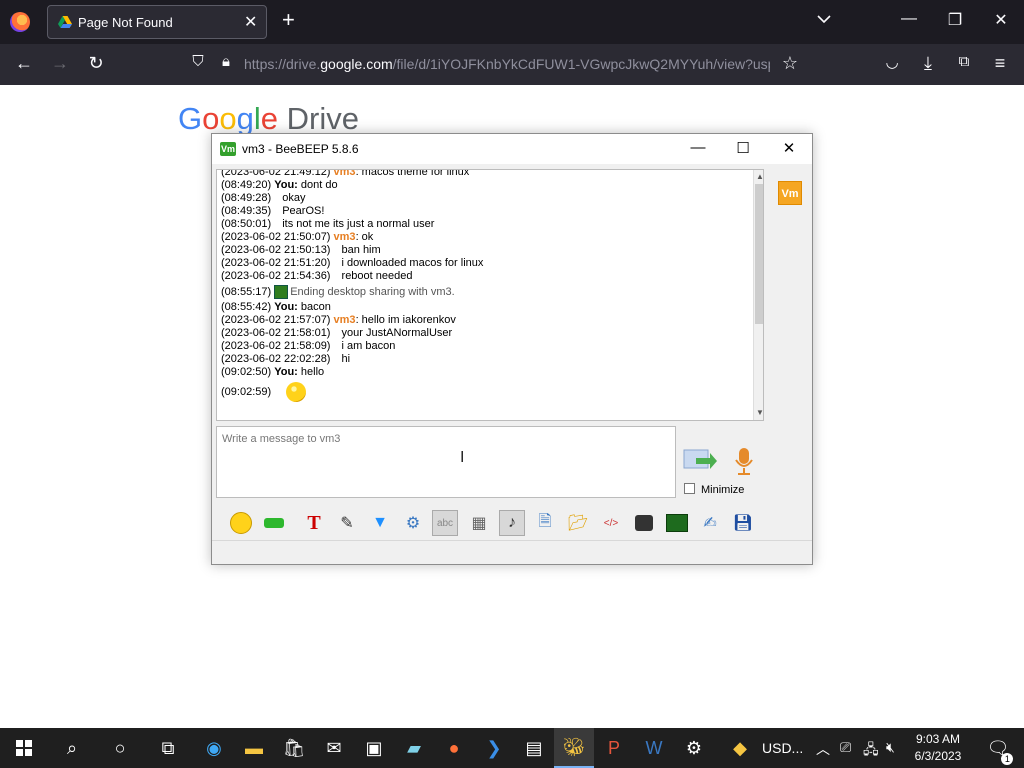 The image size is (1024, 768). What do you see at coordinates (276, 173) in the screenshot?
I see `message-timestamp: (2023-06-02 21:49:12)` at bounding box center [276, 173].